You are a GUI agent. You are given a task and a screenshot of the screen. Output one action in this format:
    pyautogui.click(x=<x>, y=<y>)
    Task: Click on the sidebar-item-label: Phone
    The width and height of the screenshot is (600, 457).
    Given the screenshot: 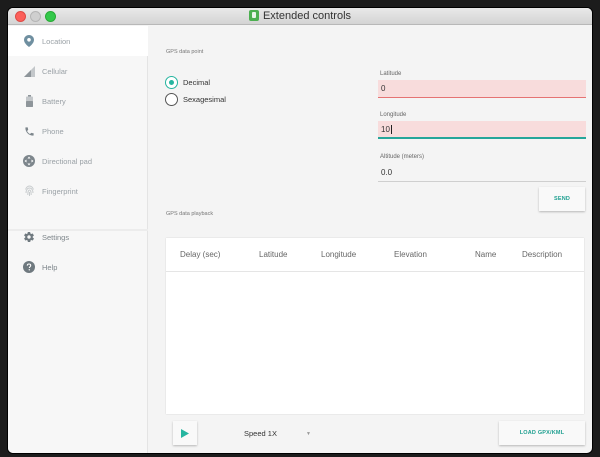 What is the action you would take?
    pyautogui.click(x=53, y=131)
    